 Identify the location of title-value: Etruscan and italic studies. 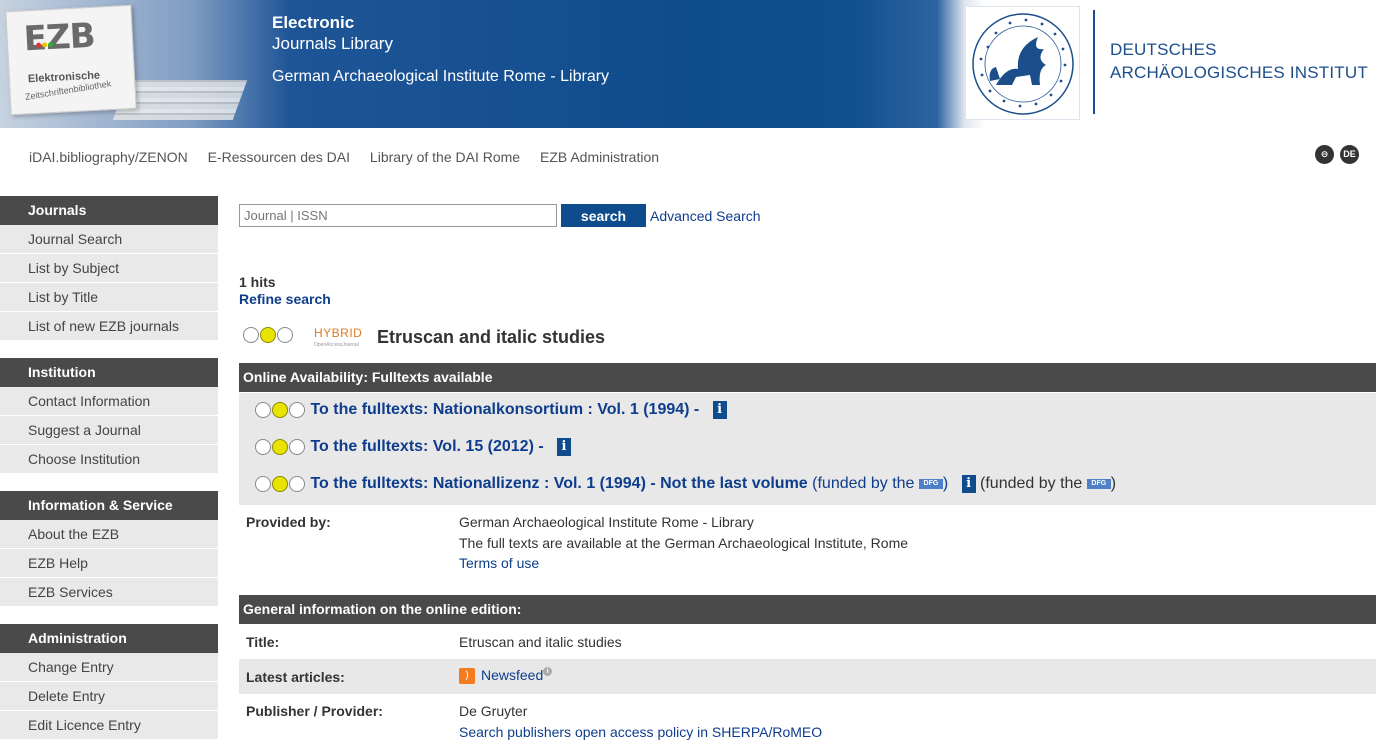
(540, 642).